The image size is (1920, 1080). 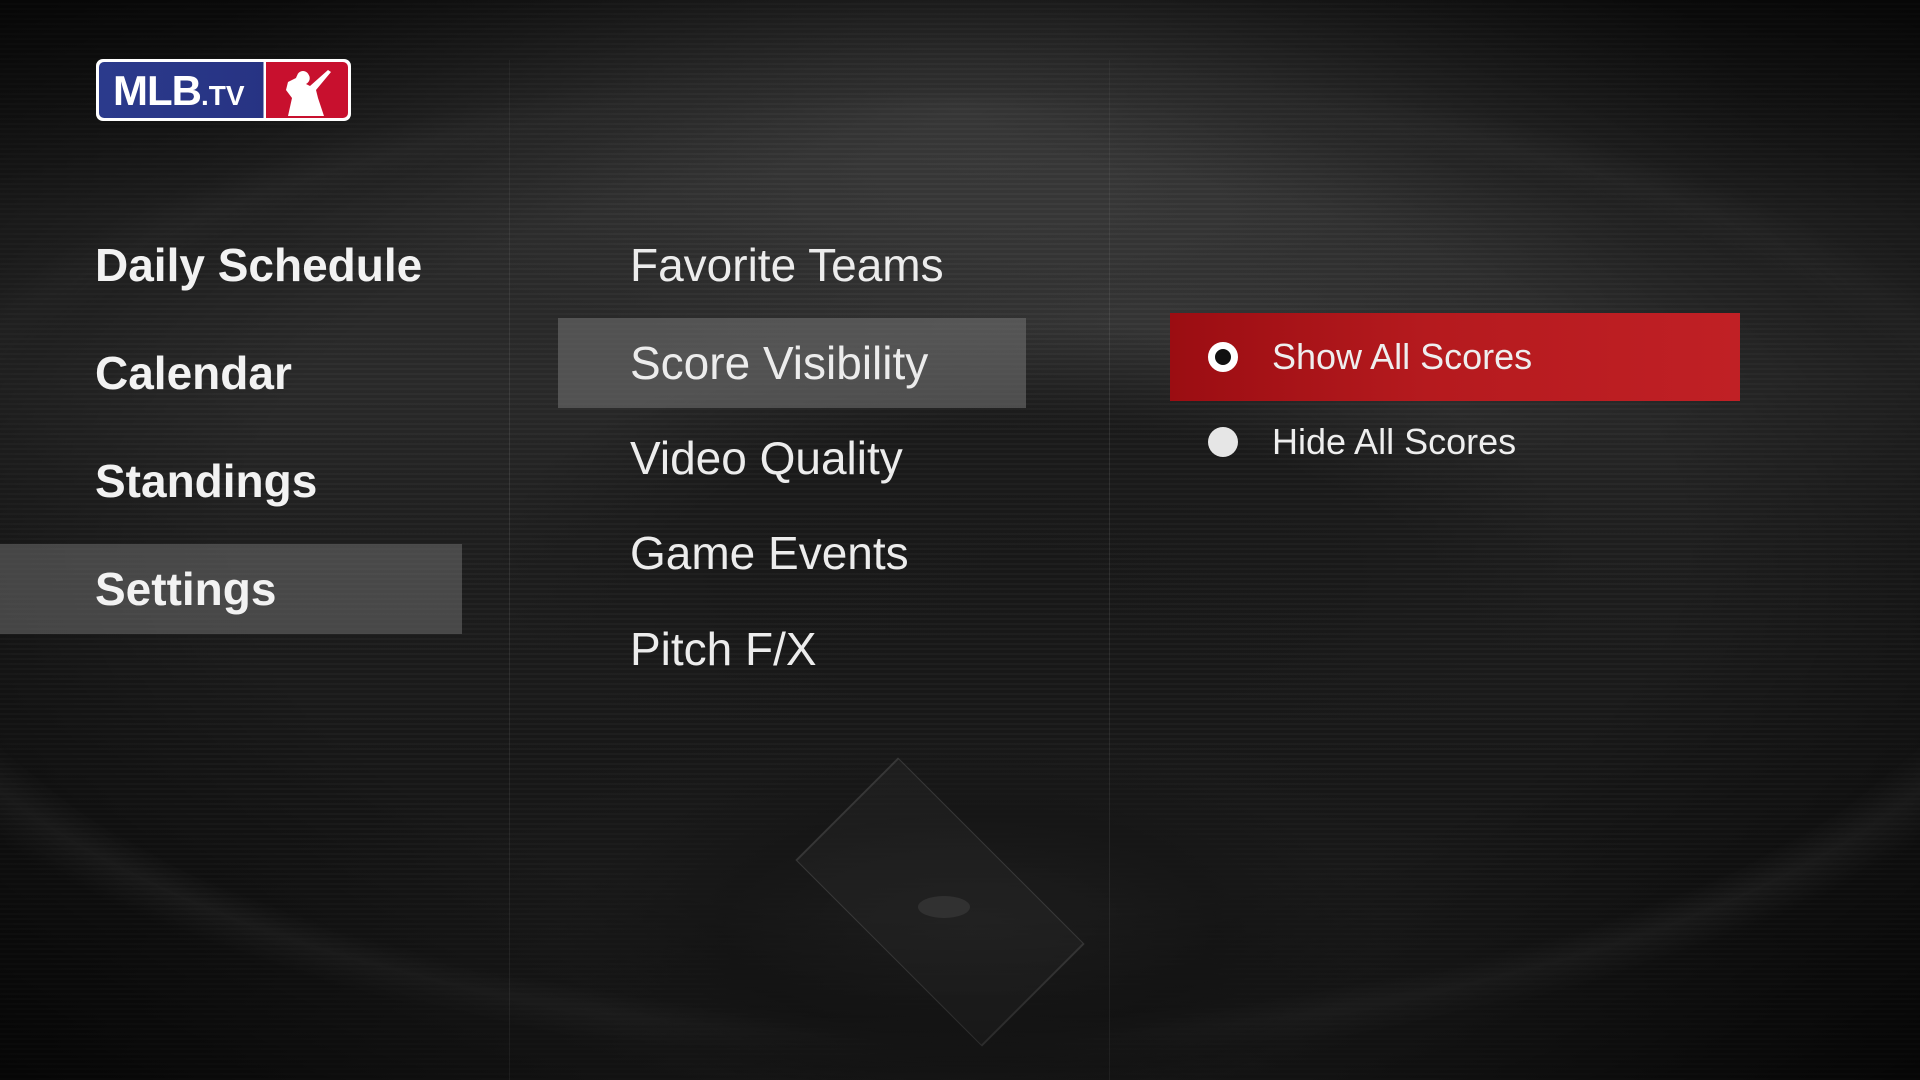 I want to click on option-show-all-scores: Show All Scores, so click(x=1455, y=357).